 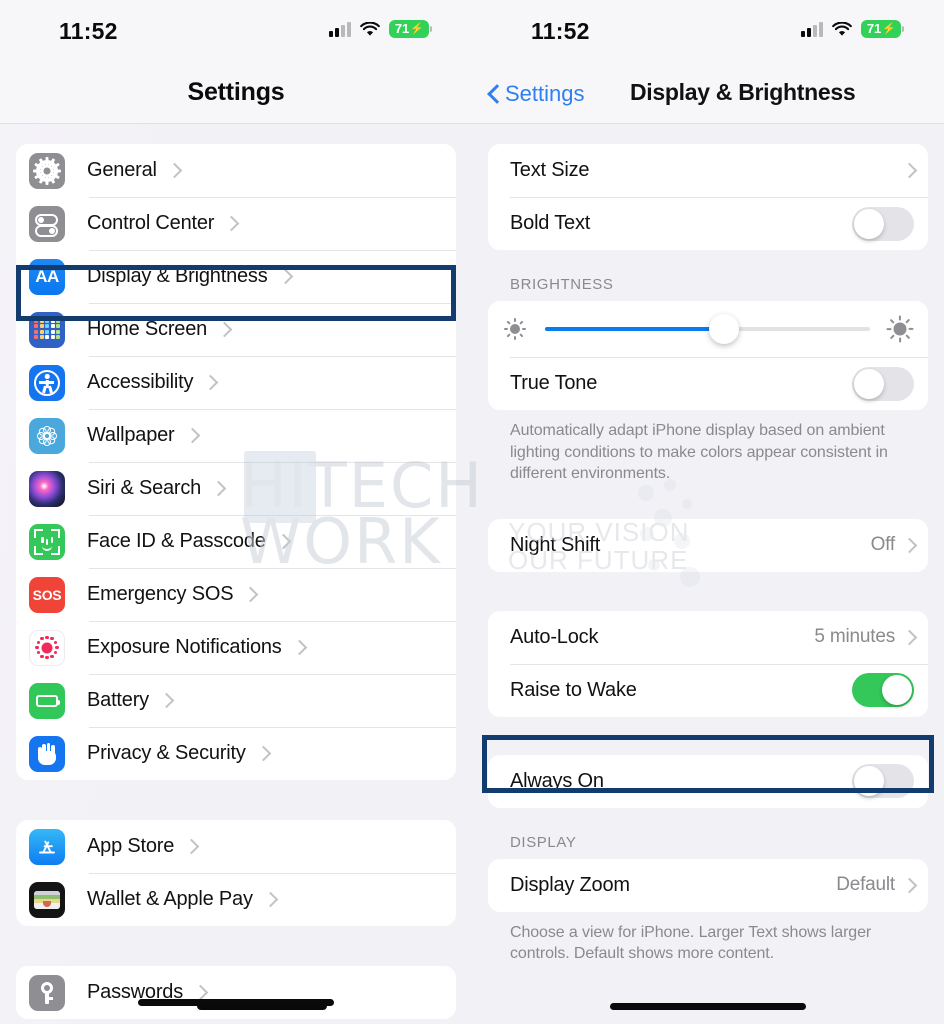 I want to click on sidebar-item-exposure-notifications: Exposure Notifications, so click(x=236, y=647).